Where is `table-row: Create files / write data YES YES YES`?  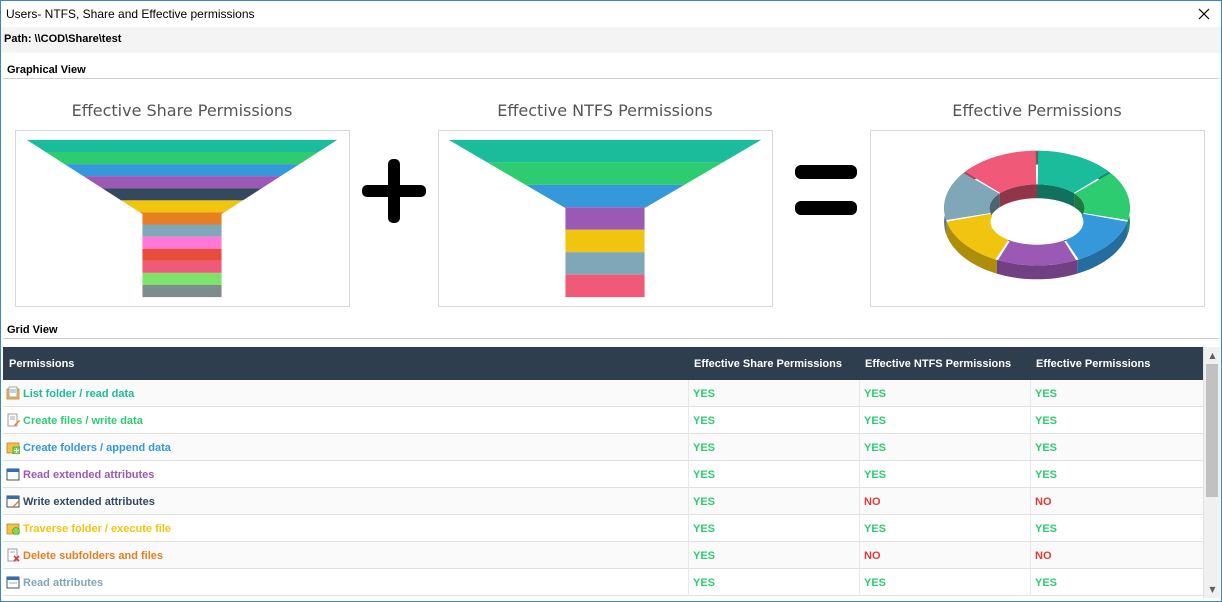
table-row: Create files / write data YES YES YES is located at coordinates (603, 420).